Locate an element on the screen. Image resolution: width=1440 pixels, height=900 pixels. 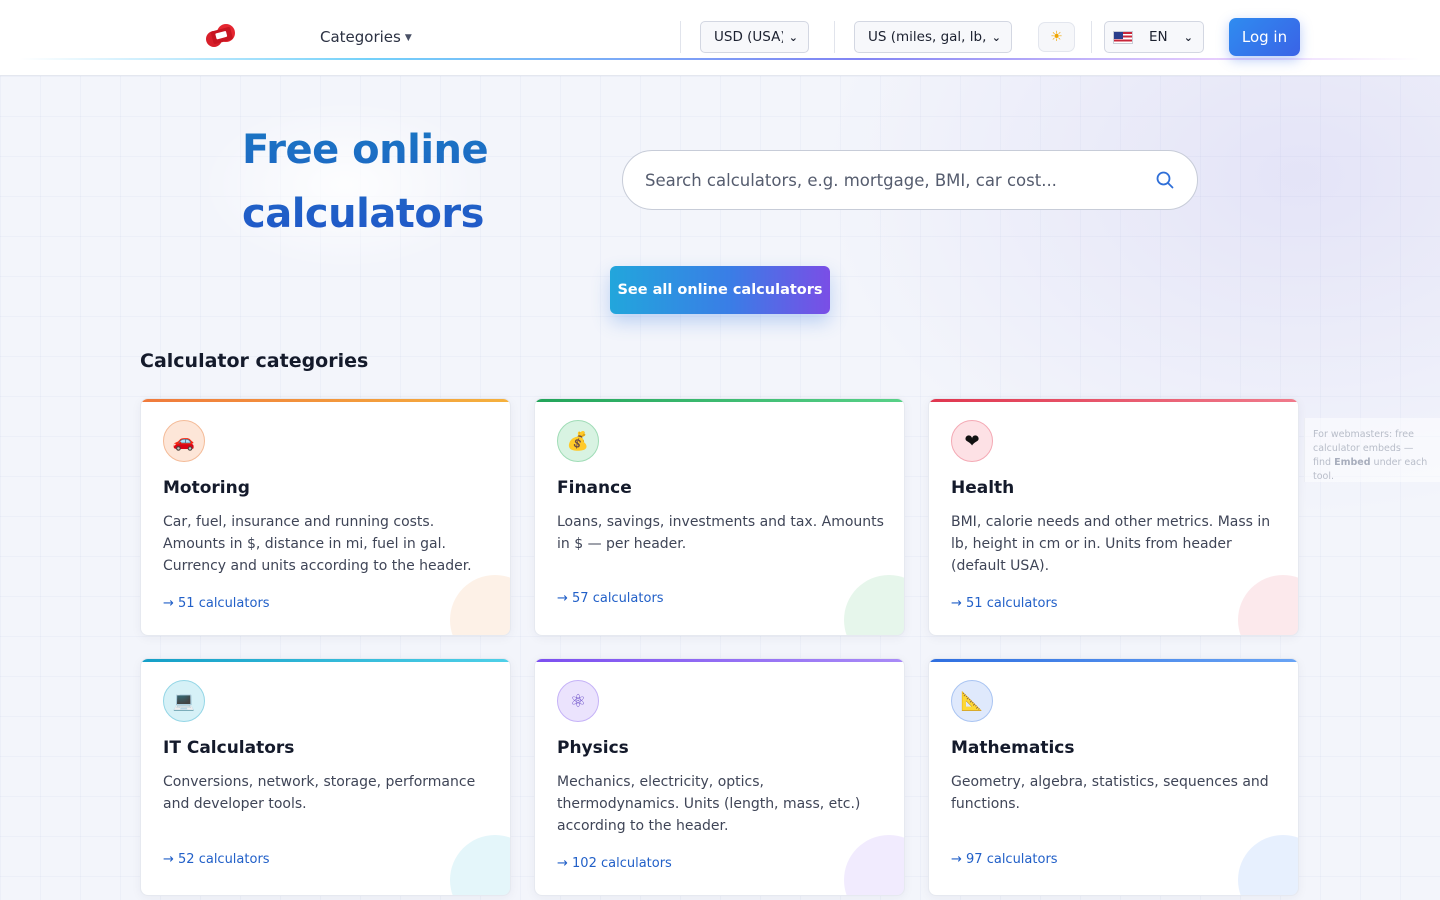
card-title: Motoring is located at coordinates (206, 488).